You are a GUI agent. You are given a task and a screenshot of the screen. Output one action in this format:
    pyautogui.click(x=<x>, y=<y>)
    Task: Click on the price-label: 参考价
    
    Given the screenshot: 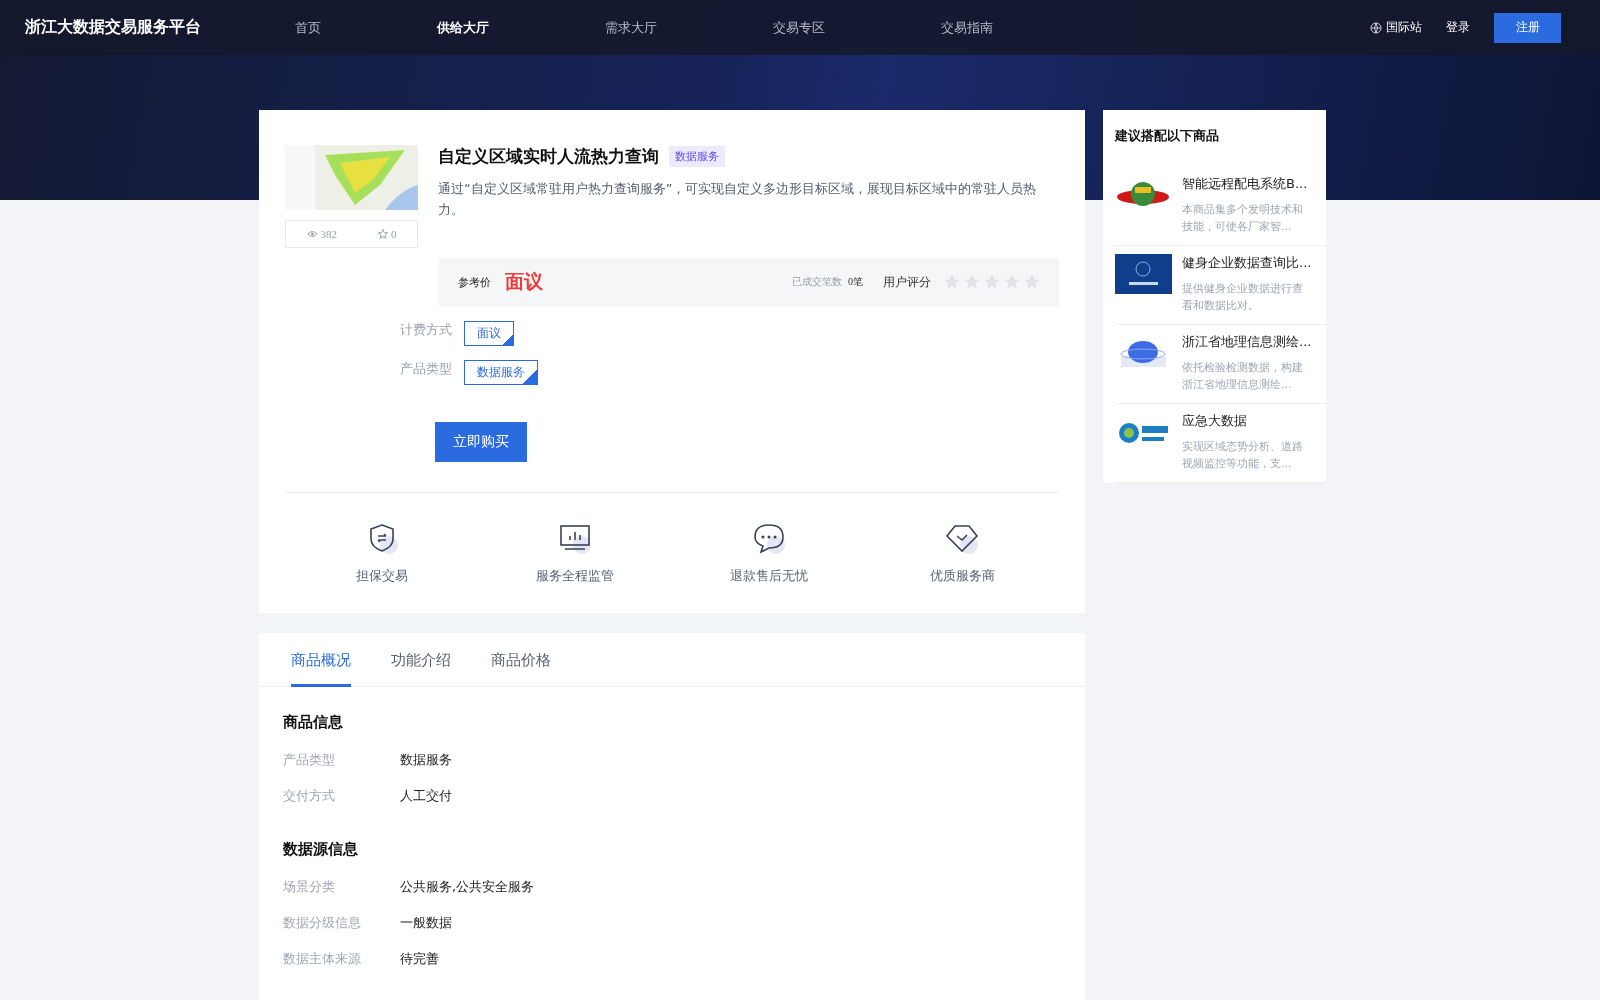 What is the action you would take?
    pyautogui.click(x=474, y=282)
    